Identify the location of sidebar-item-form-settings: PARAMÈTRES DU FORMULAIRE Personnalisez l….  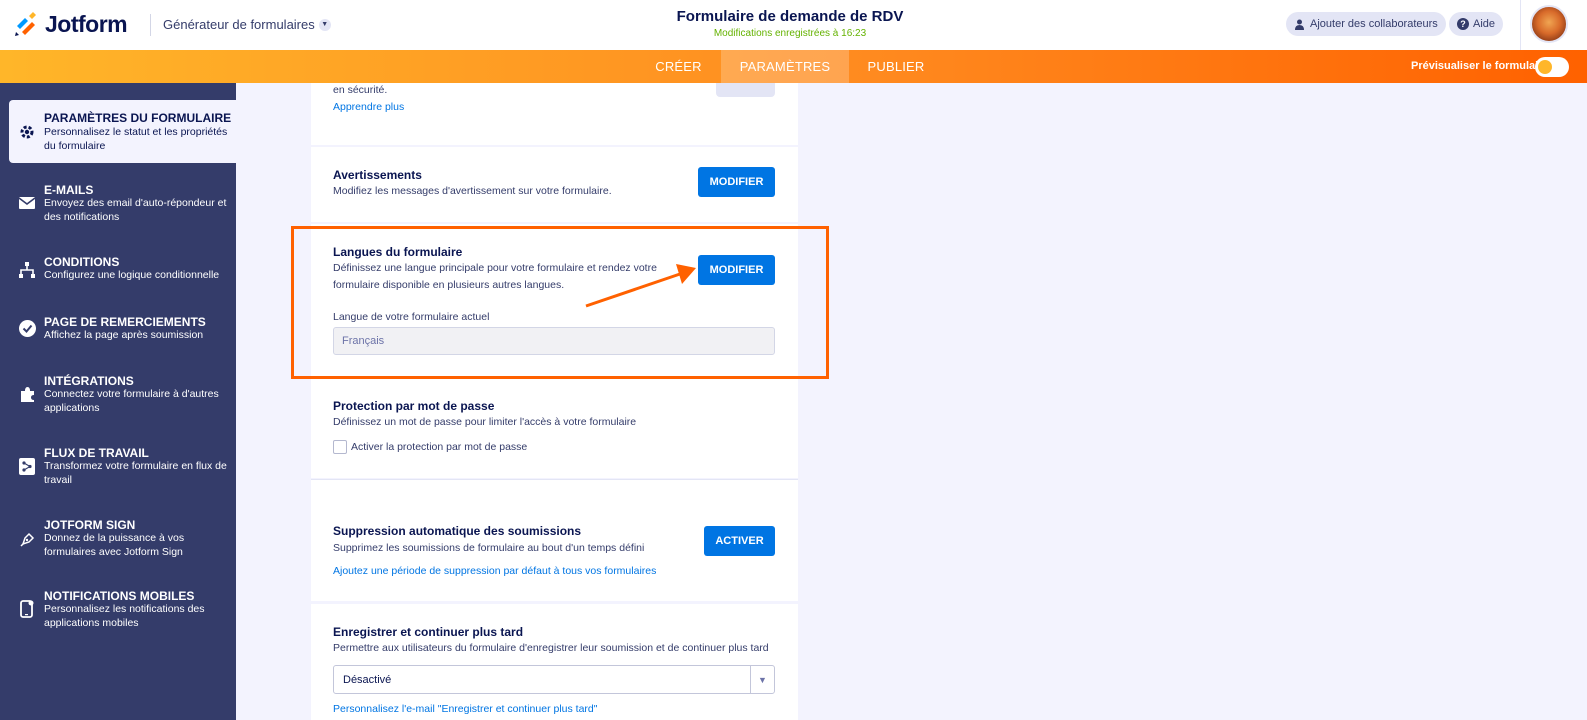
(122, 131).